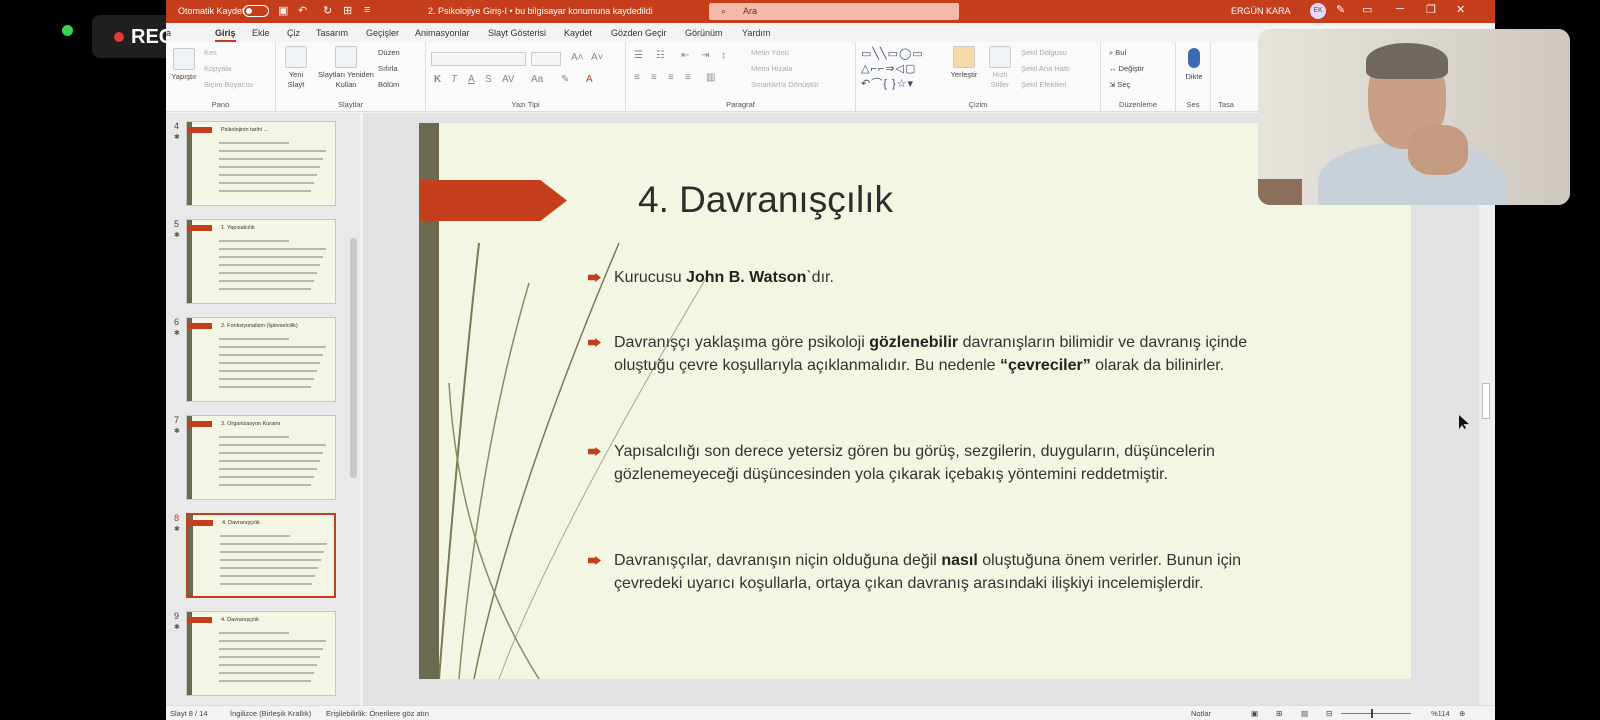 This screenshot has height=720, width=1600. What do you see at coordinates (537, 79) in the screenshot?
I see `case-icon: Aa` at bounding box center [537, 79].